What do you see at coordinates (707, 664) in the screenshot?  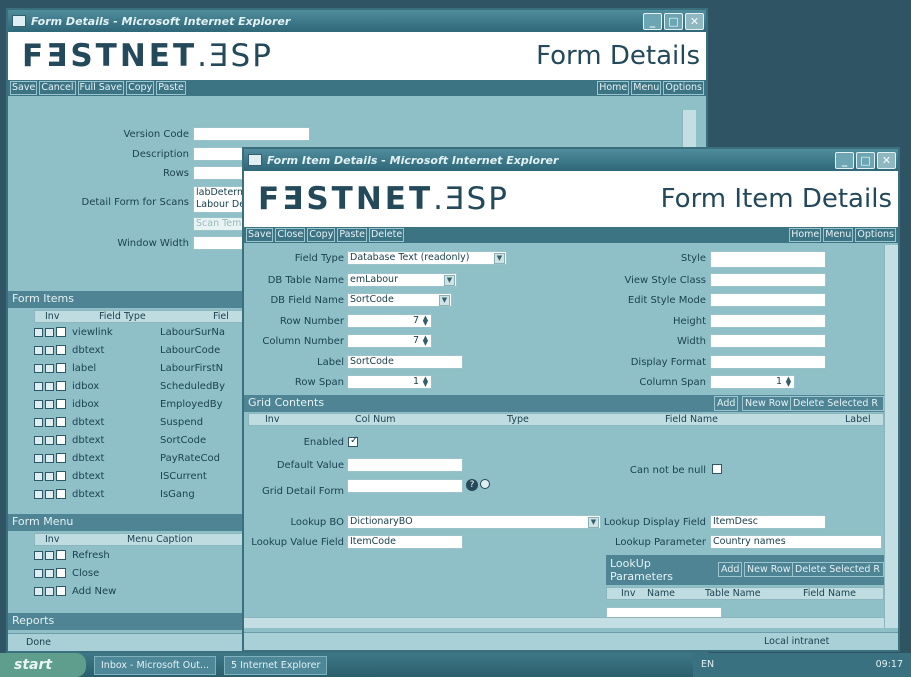 I see `language-indicator: EN` at bounding box center [707, 664].